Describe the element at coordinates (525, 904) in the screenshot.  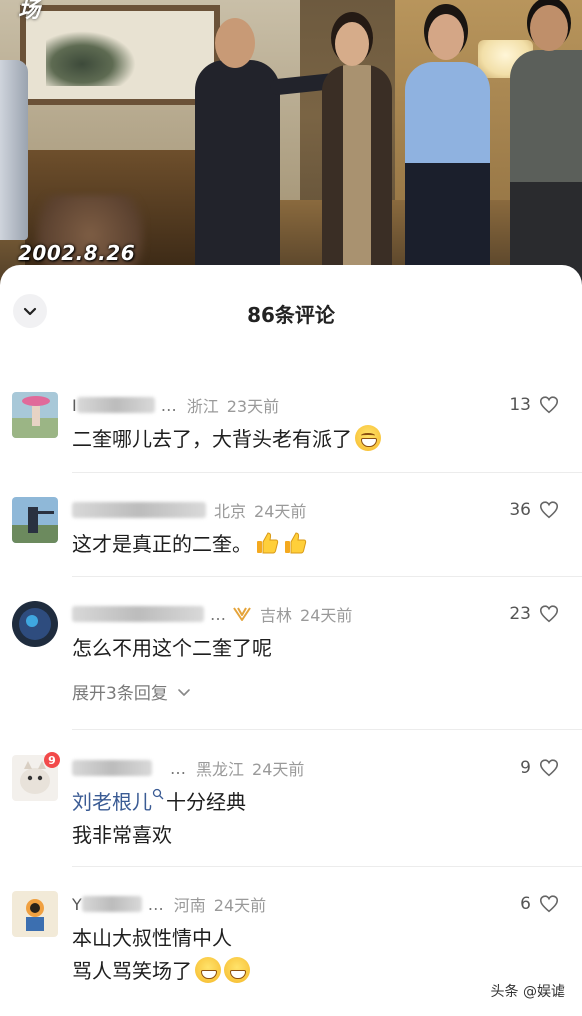
I see `like-count: 6` at that location.